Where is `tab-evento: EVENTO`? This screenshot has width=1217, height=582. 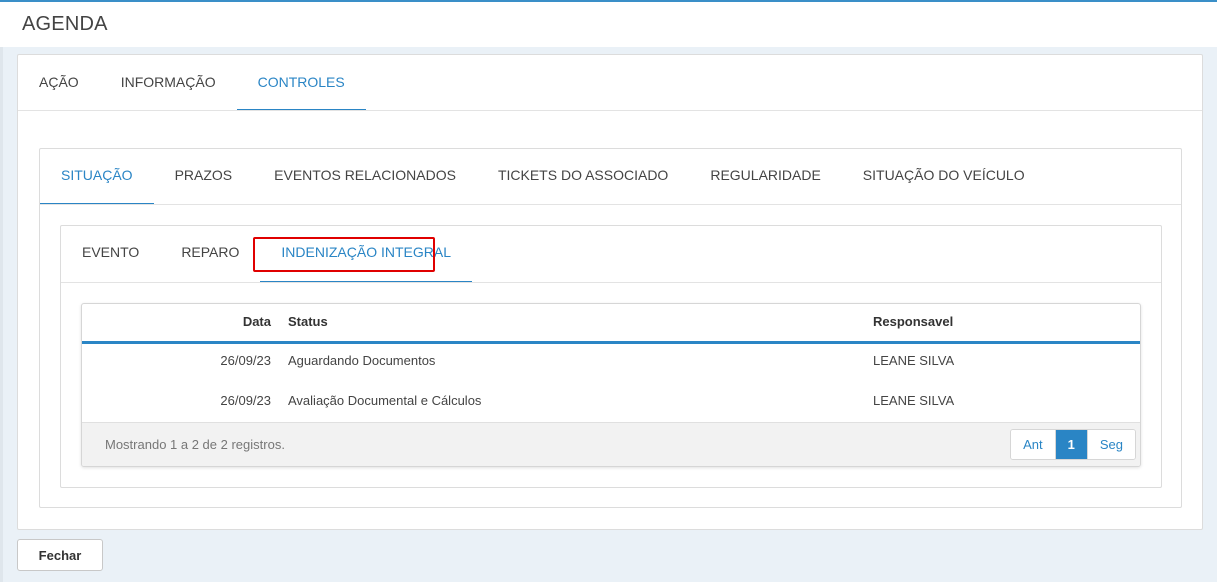 tab-evento: EVENTO is located at coordinates (110, 254).